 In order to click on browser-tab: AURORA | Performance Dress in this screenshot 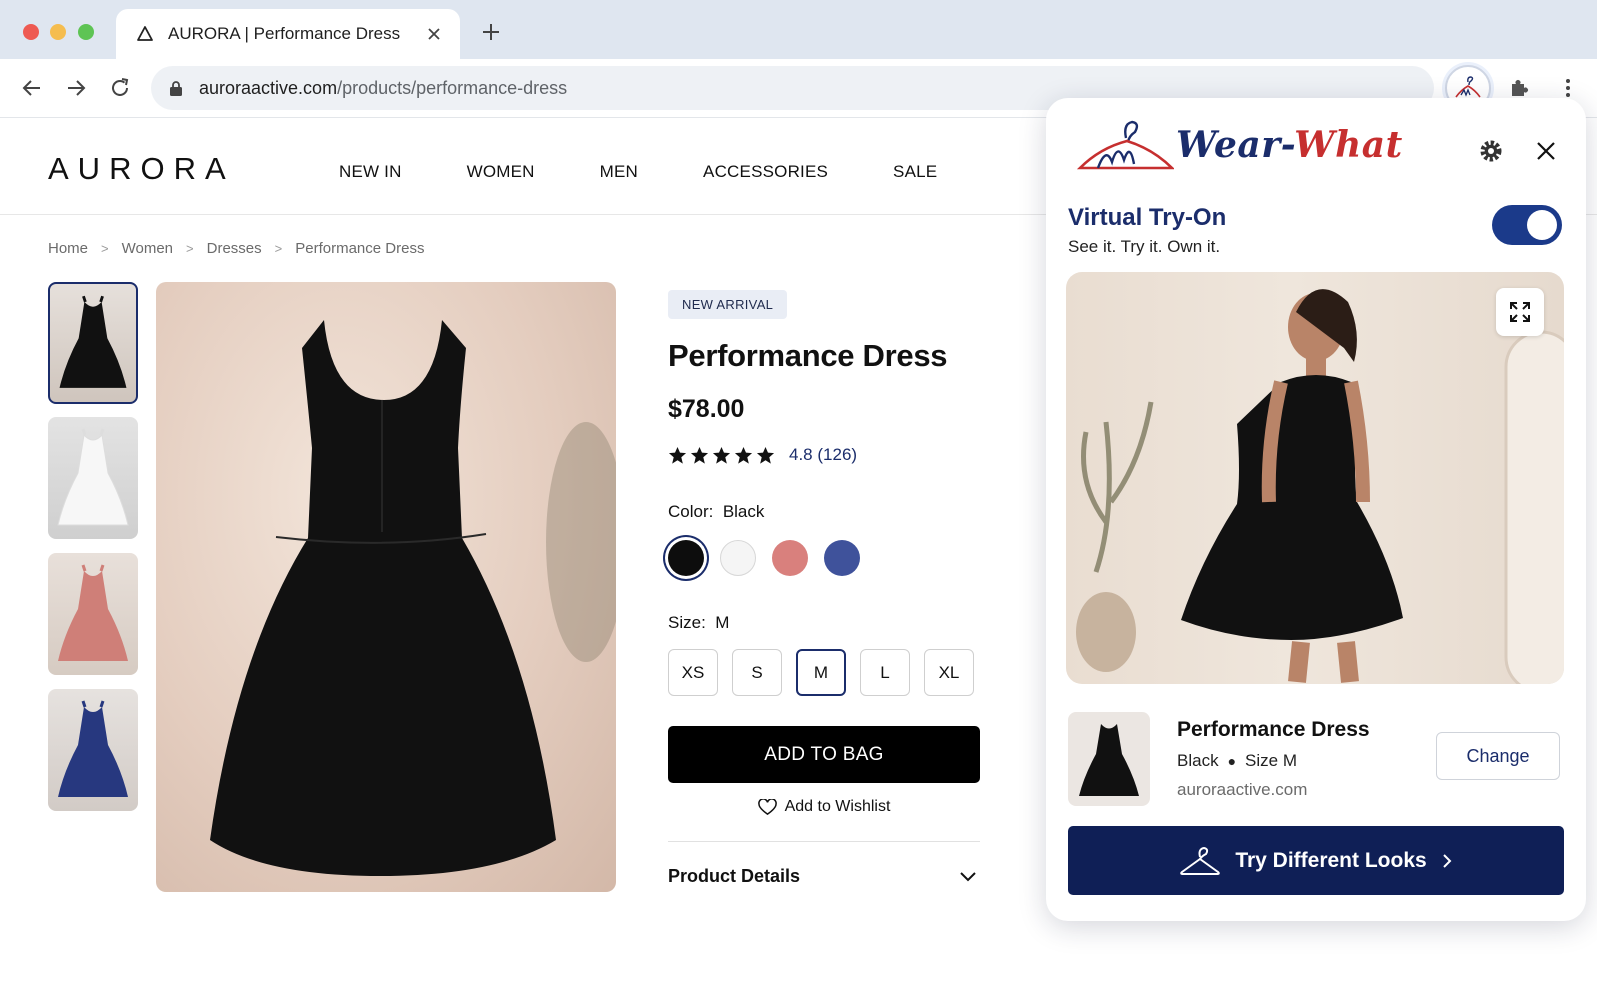, I will do `click(288, 34)`.